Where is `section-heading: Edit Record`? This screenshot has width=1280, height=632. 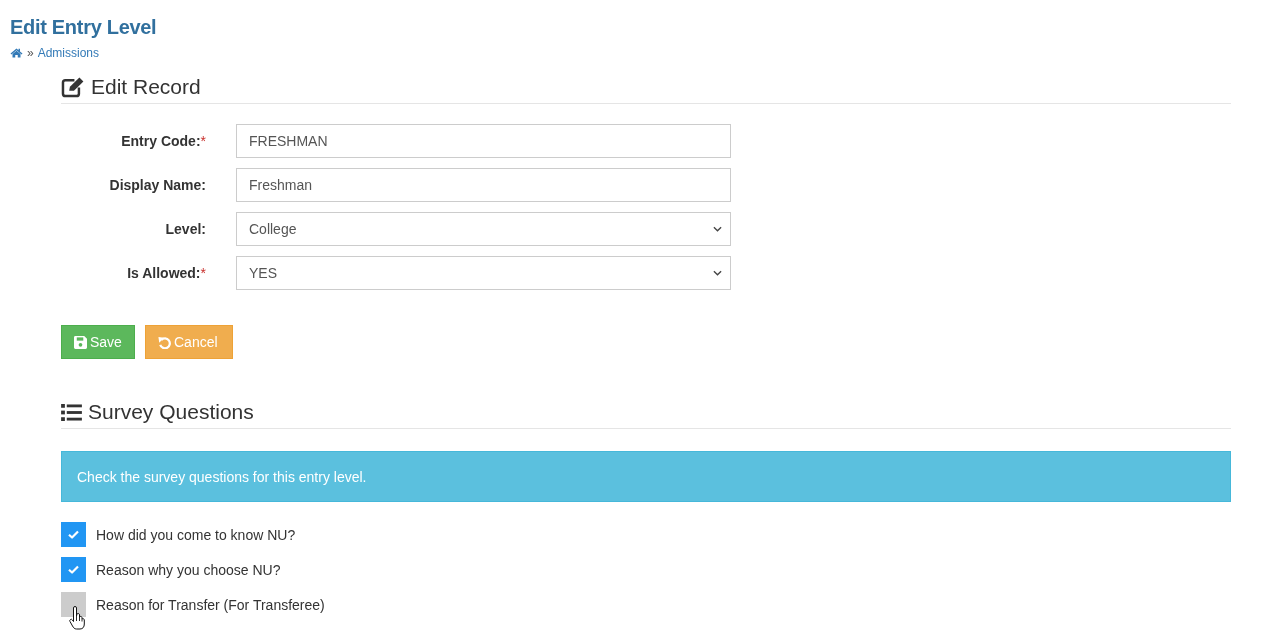 section-heading: Edit Record is located at coordinates (146, 87).